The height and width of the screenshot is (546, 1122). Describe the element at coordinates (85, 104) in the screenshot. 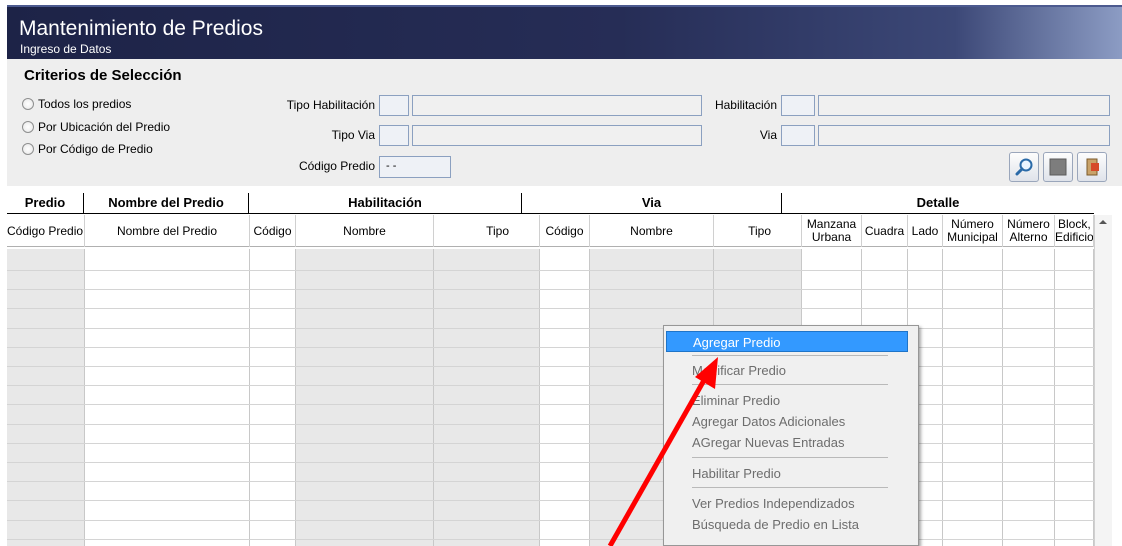

I see `radio-label: Todos los predios` at that location.